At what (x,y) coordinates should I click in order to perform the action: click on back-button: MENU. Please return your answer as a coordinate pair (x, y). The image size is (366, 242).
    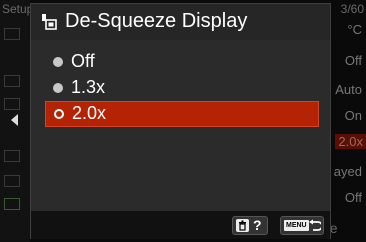
    Looking at the image, I should click on (302, 225).